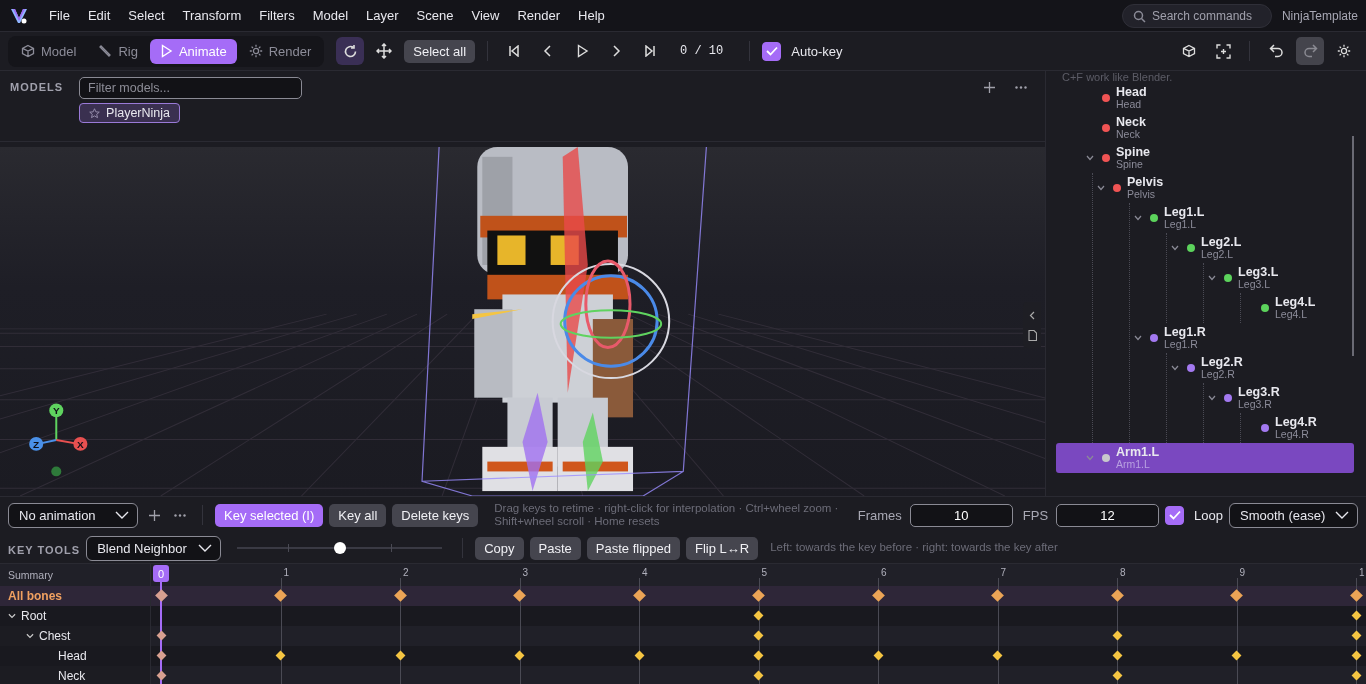  I want to click on fps-field: 12, so click(1108, 515).